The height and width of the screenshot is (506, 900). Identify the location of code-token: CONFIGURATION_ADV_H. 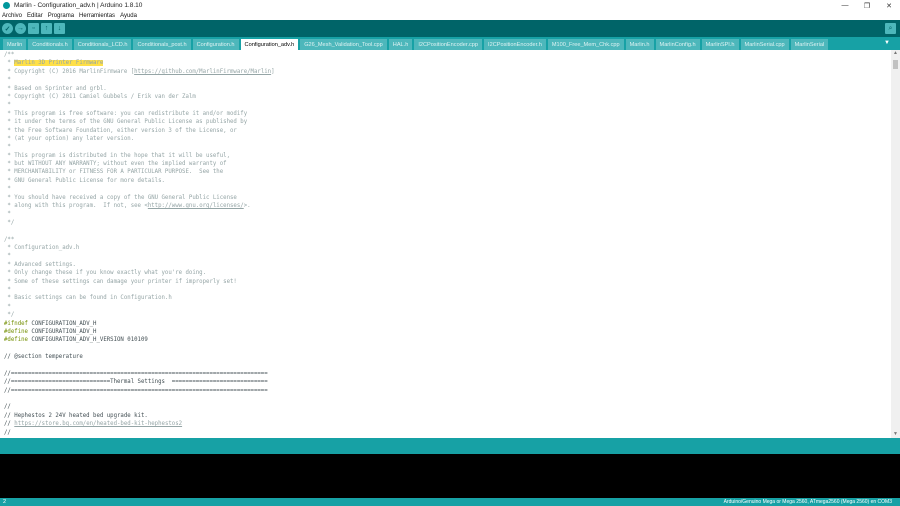
(62, 323).